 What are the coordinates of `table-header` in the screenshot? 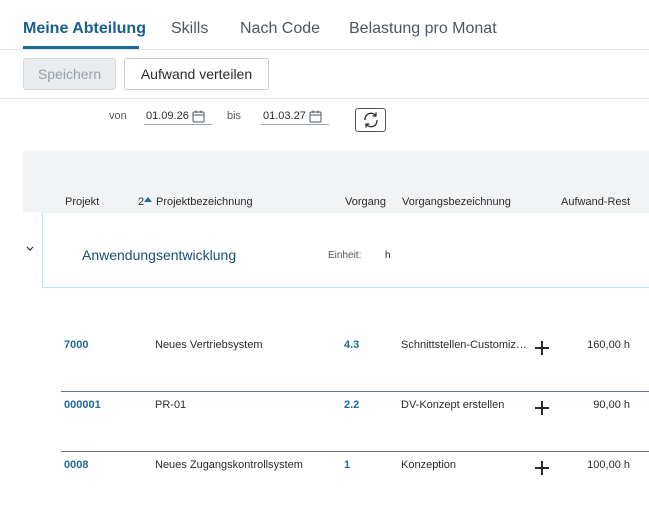 It's located at (336, 181).